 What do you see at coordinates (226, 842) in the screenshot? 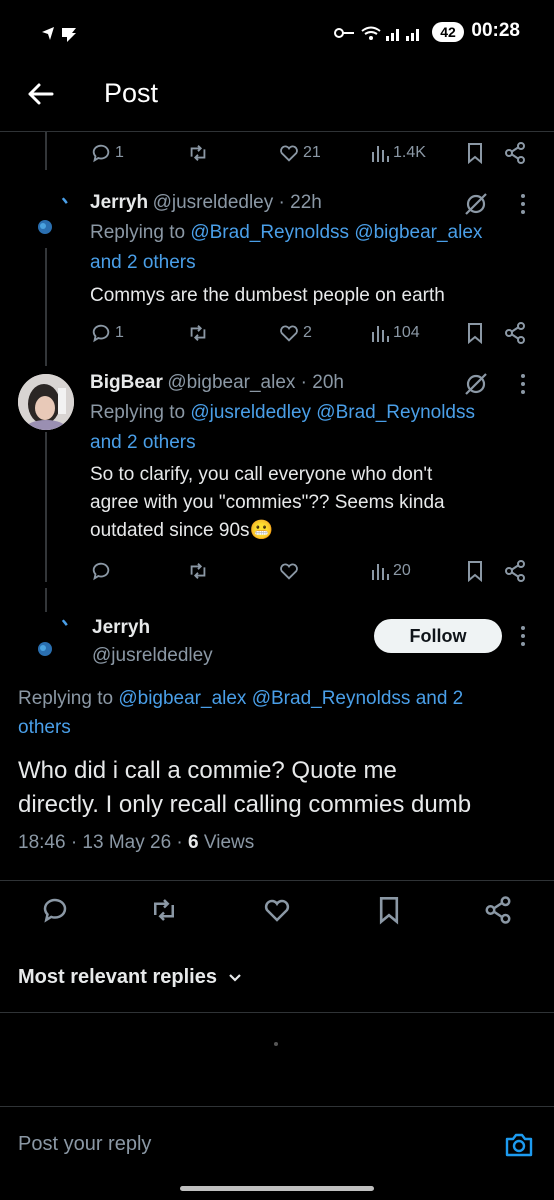
I see `views-label: Views` at bounding box center [226, 842].